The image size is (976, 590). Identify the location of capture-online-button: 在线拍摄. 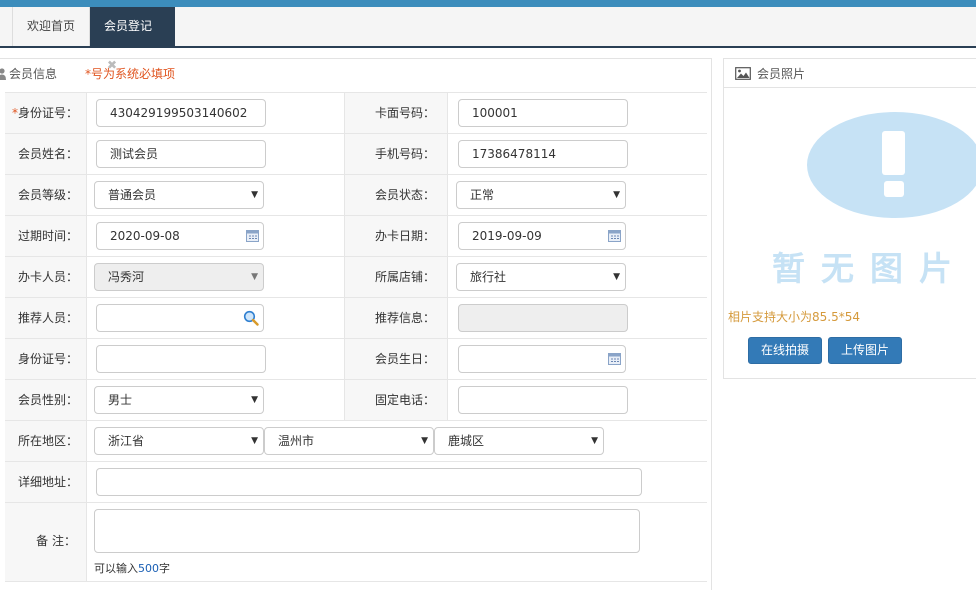
(785, 350).